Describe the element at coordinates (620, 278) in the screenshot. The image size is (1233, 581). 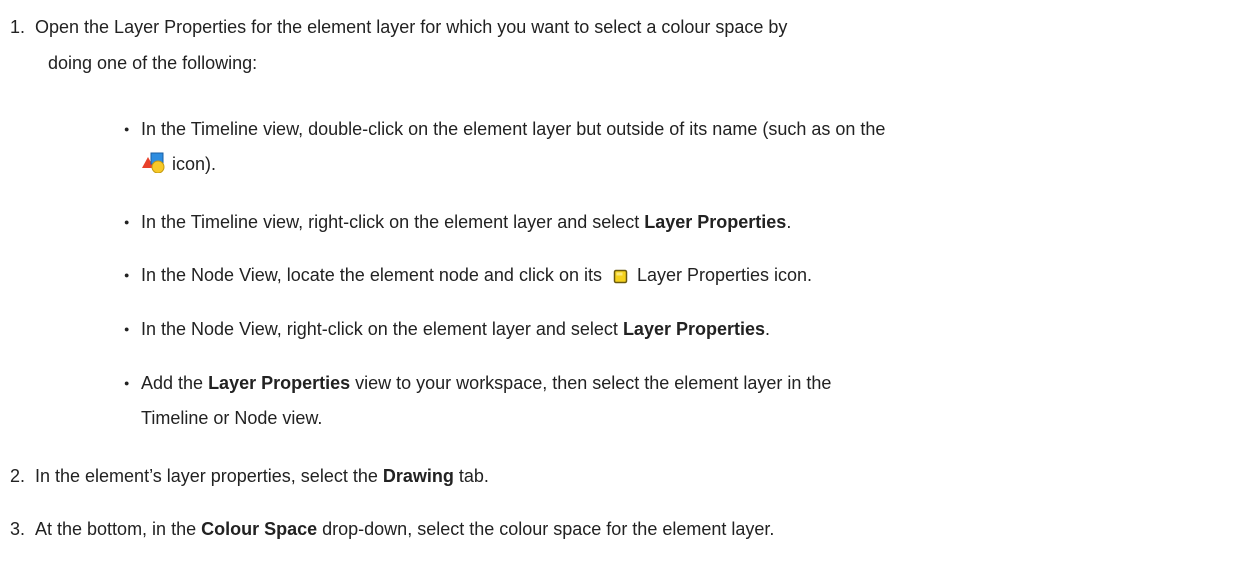
I see `layer-properties-icon` at that location.